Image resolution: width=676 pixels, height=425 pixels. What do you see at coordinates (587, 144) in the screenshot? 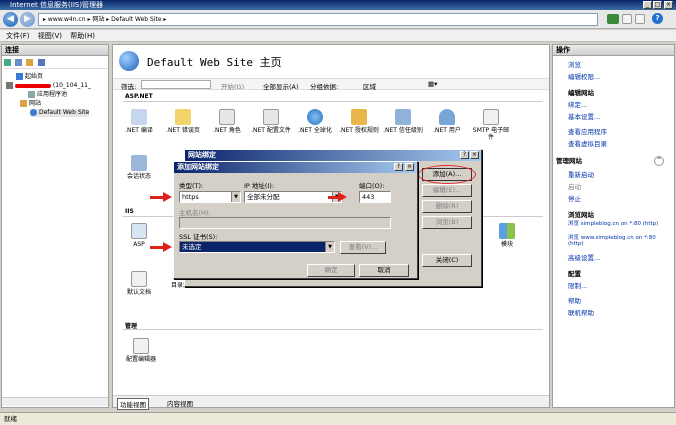
I see `action-view-virtual-directories: 查看虚拟目录` at bounding box center [587, 144].